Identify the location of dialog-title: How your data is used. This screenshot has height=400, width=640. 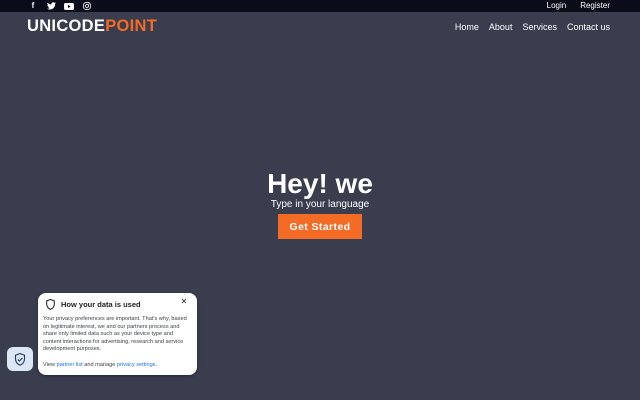
(101, 304).